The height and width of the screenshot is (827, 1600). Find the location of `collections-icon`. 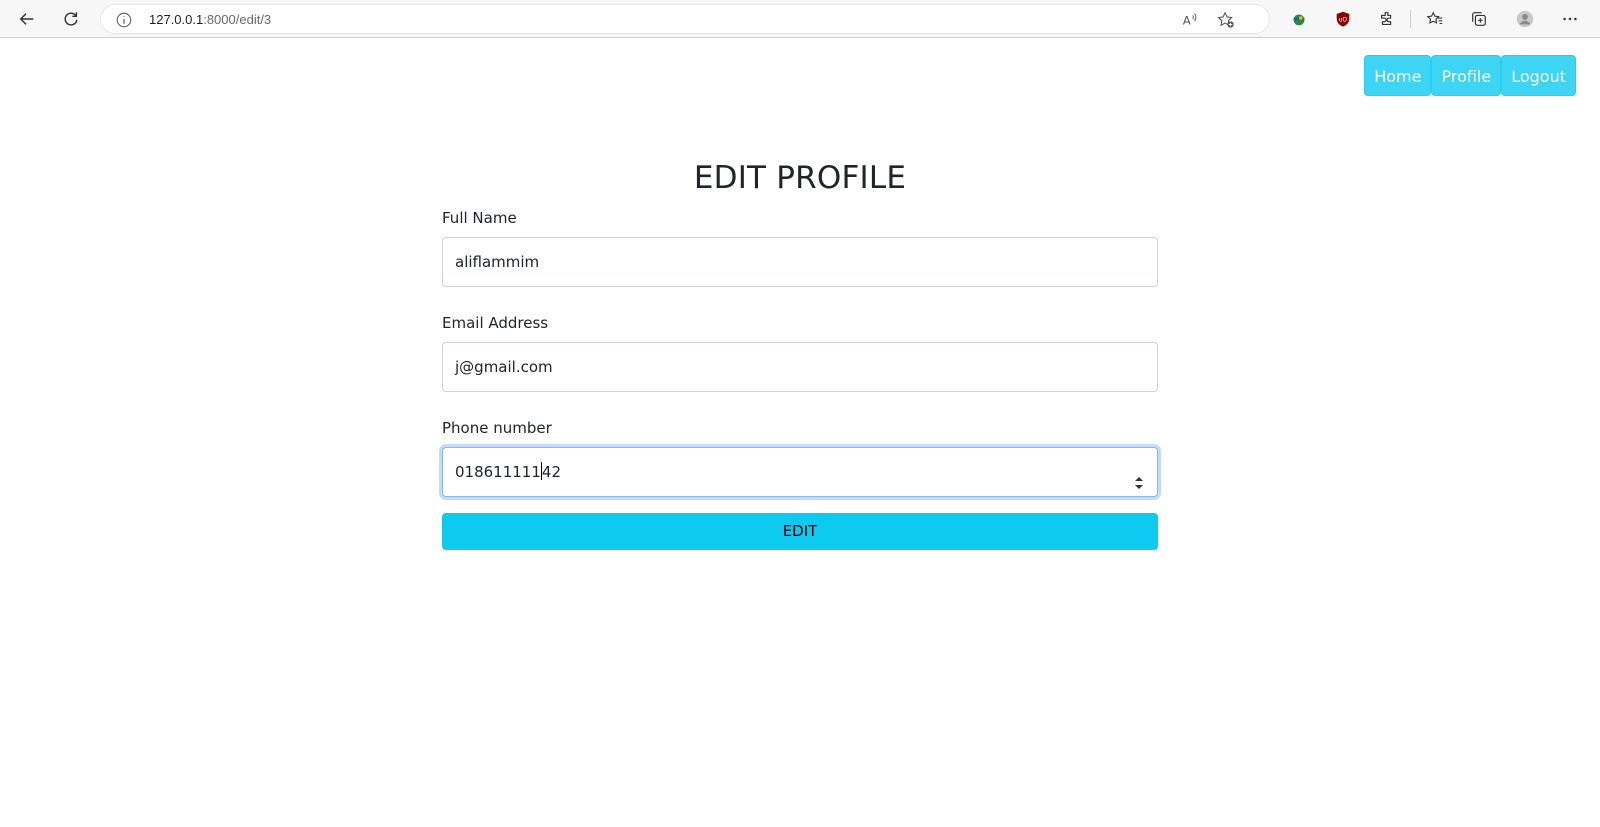

collections-icon is located at coordinates (1479, 19).